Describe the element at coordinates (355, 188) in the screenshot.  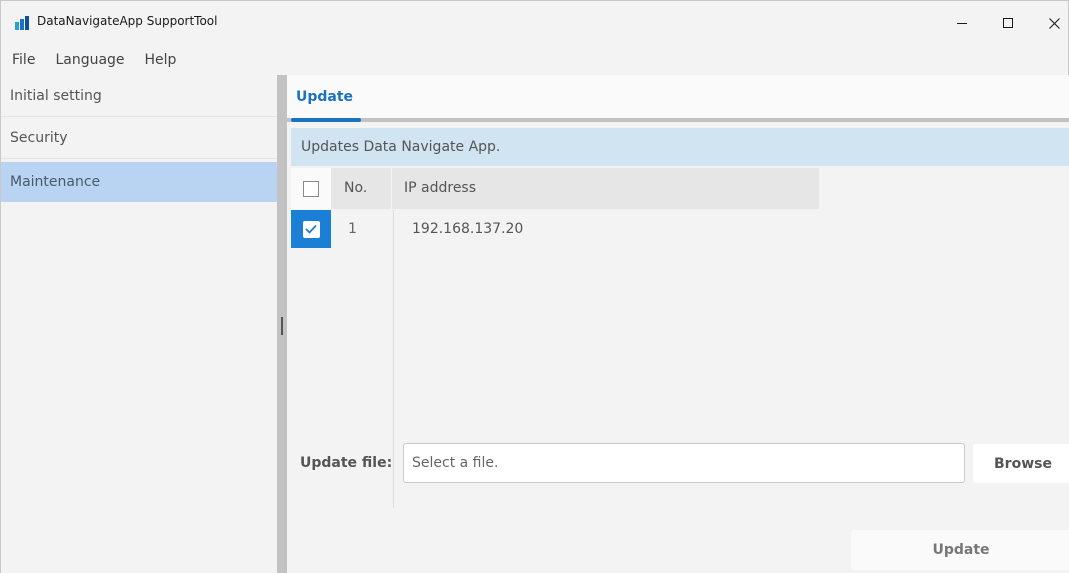
I see `column-header-no: No.` at that location.